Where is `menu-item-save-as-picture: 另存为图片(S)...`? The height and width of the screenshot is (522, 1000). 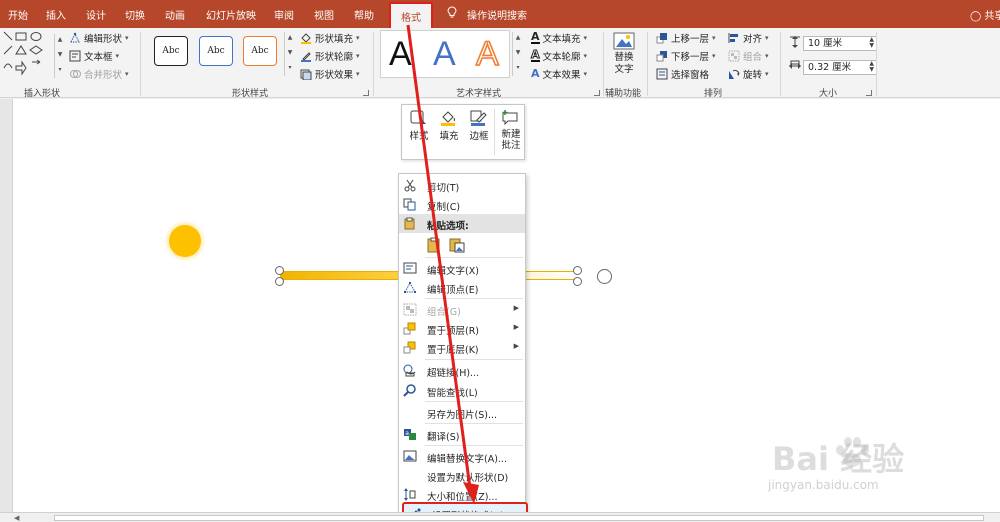 menu-item-save-as-picture: 另存为图片(S)... is located at coordinates (462, 412).